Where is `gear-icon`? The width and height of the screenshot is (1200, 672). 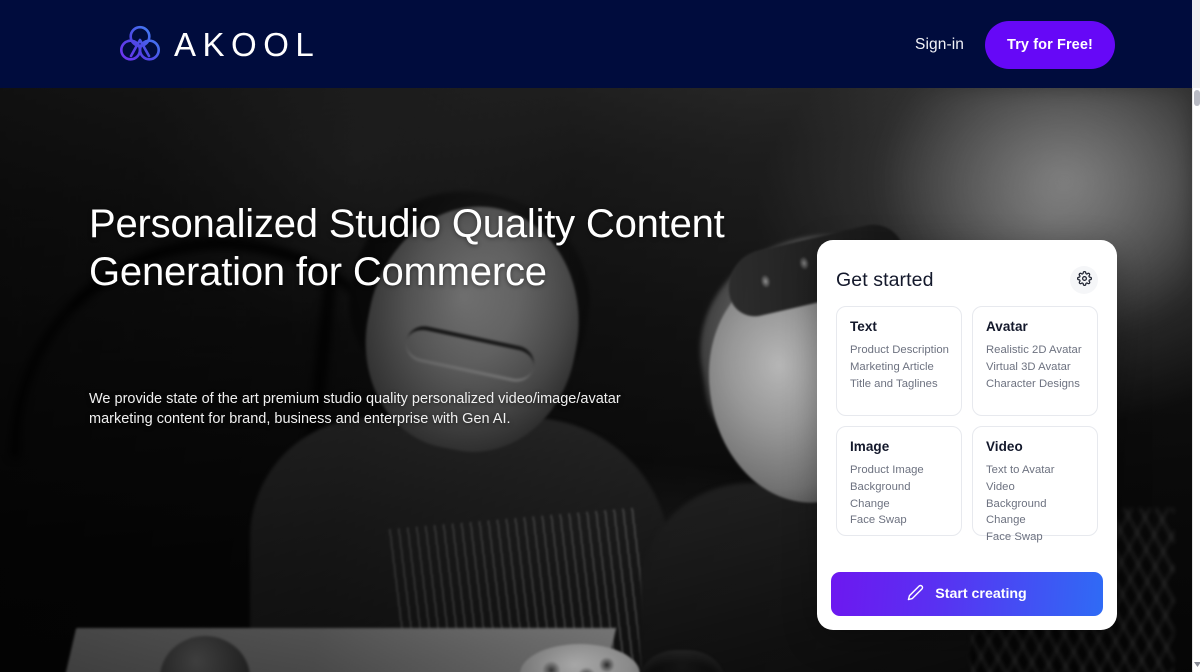
gear-icon is located at coordinates (1084, 280).